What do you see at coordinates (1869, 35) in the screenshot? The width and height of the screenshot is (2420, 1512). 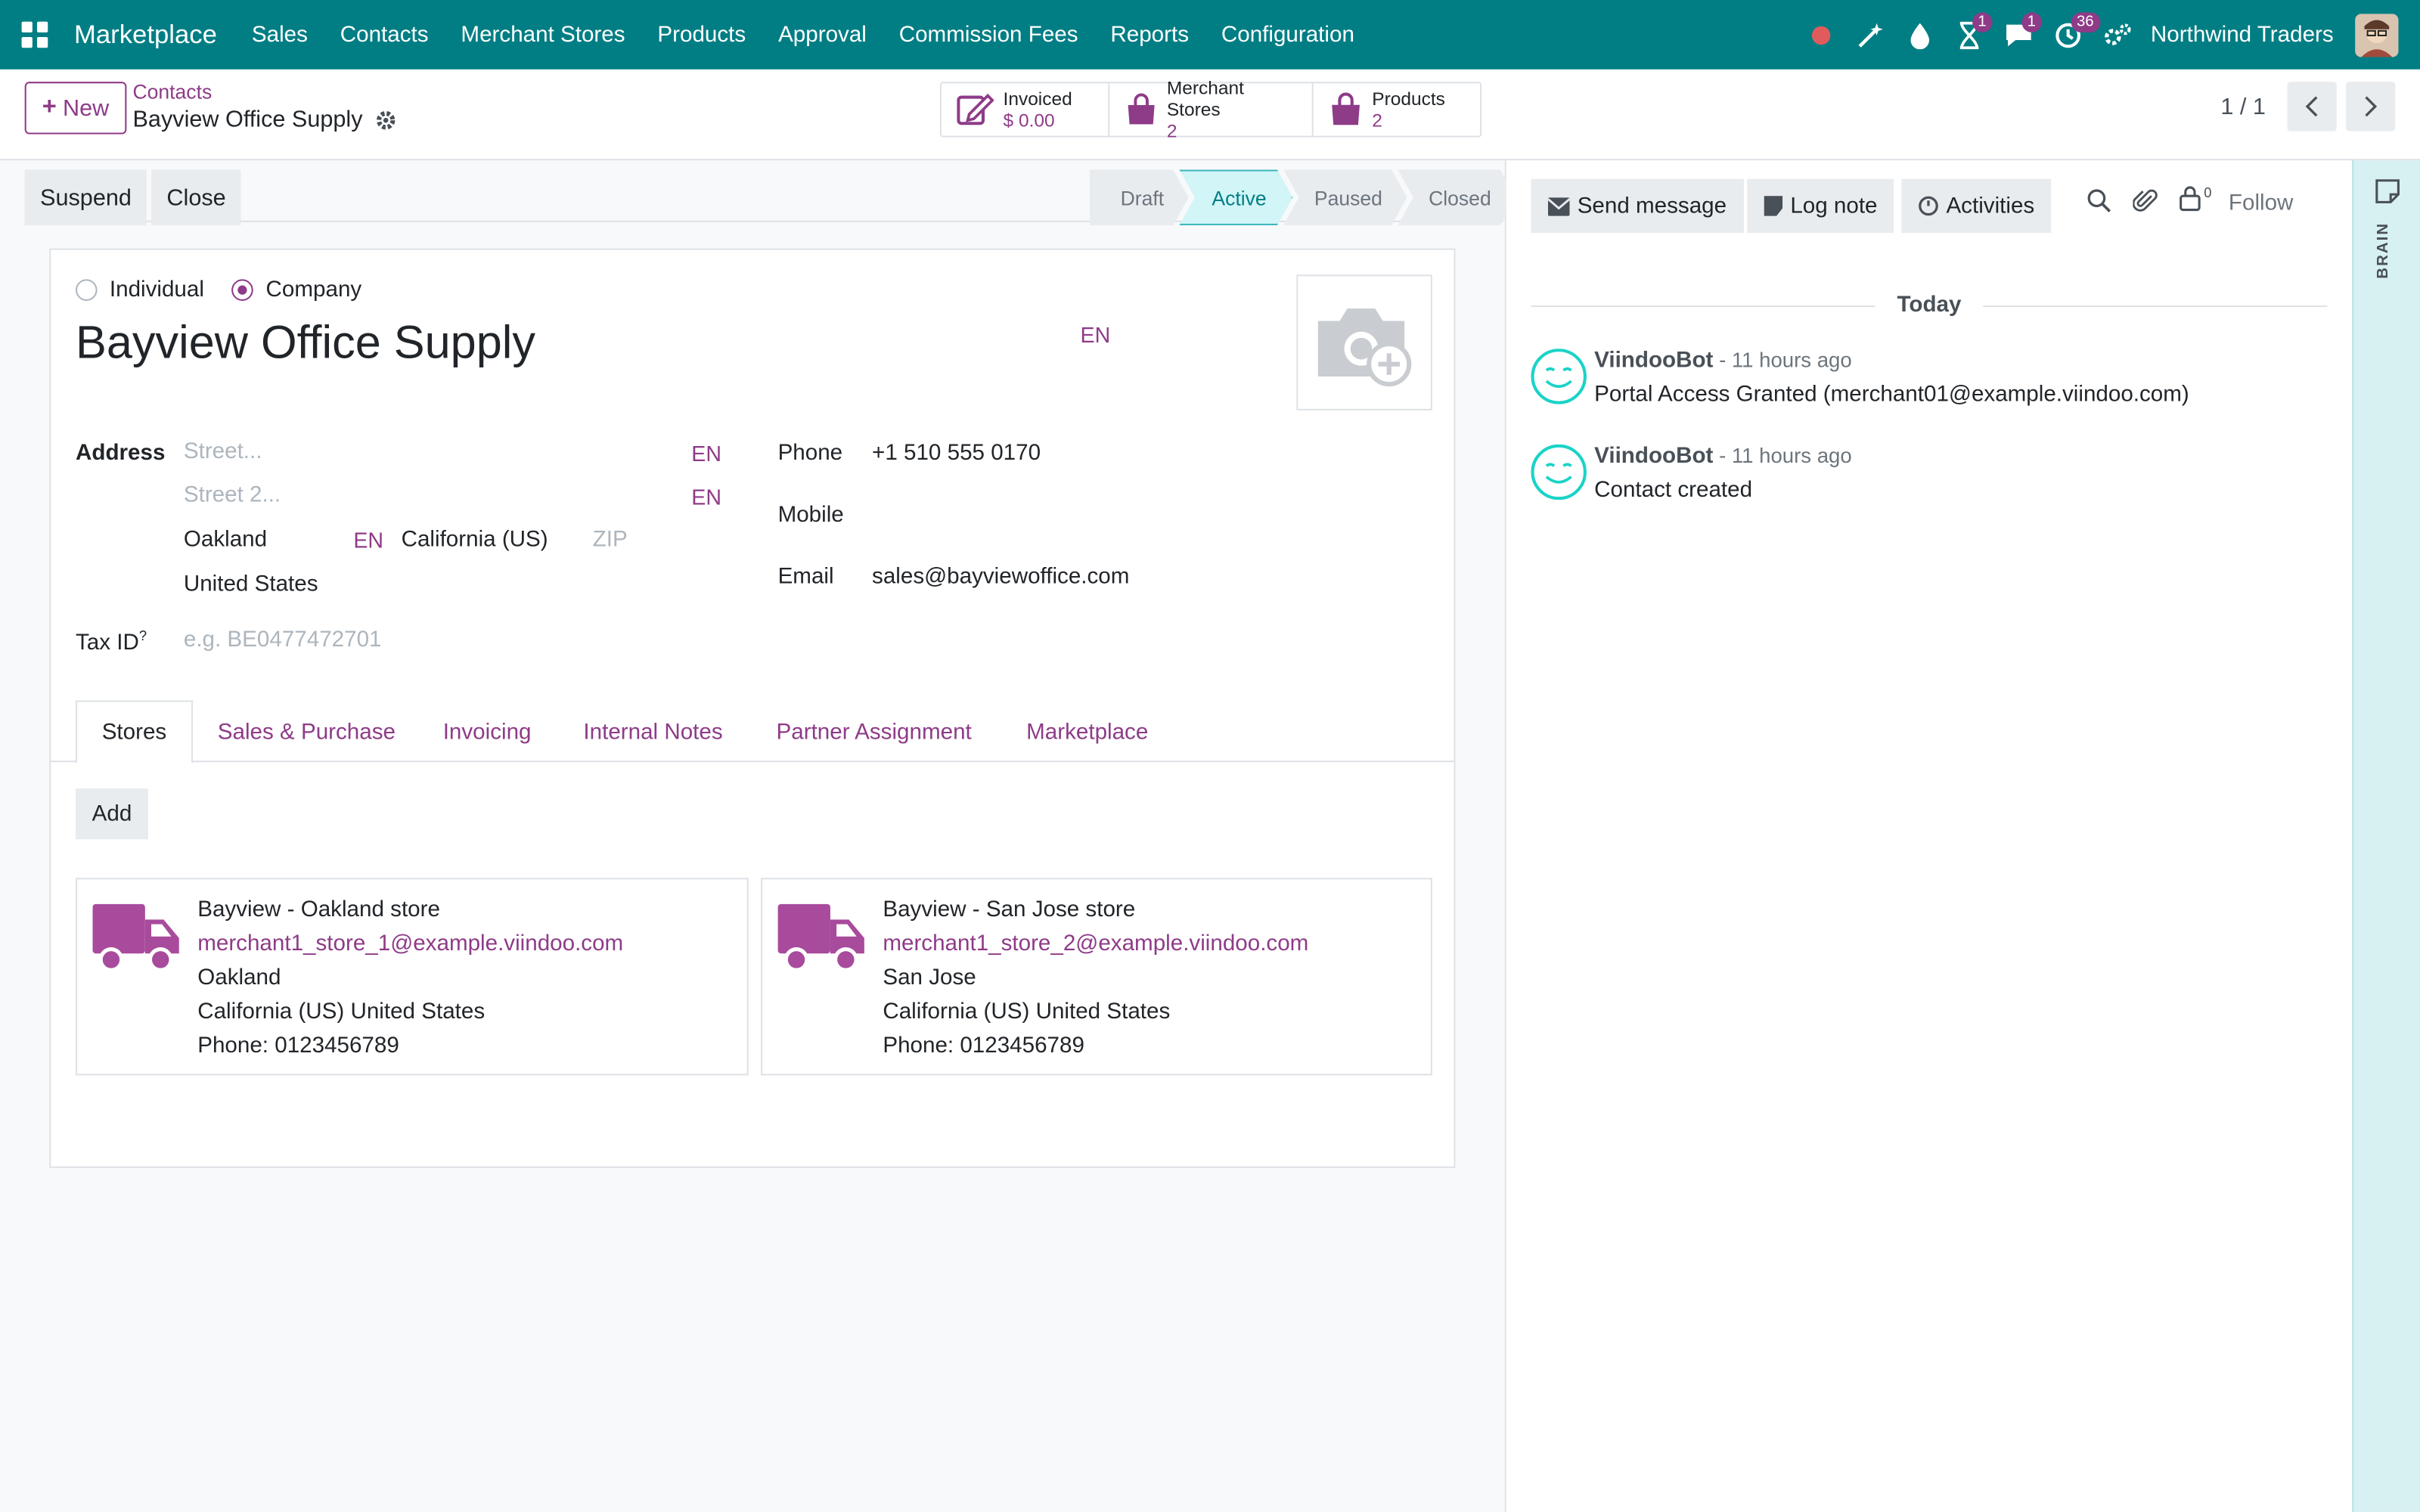 I see `magic-wand-icon` at bounding box center [1869, 35].